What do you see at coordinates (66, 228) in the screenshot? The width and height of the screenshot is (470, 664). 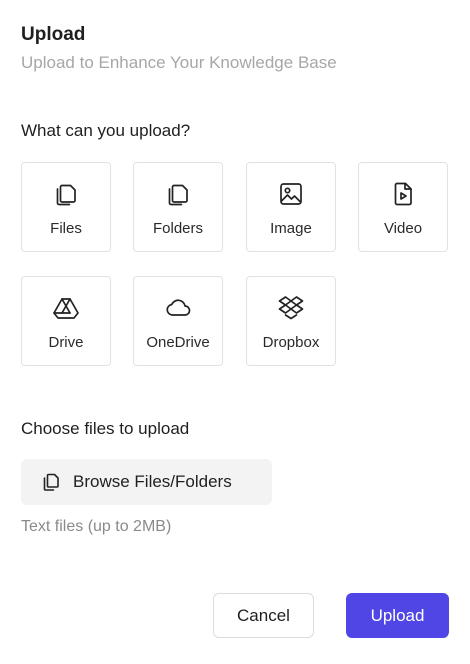 I see `source-label-files: Files` at bounding box center [66, 228].